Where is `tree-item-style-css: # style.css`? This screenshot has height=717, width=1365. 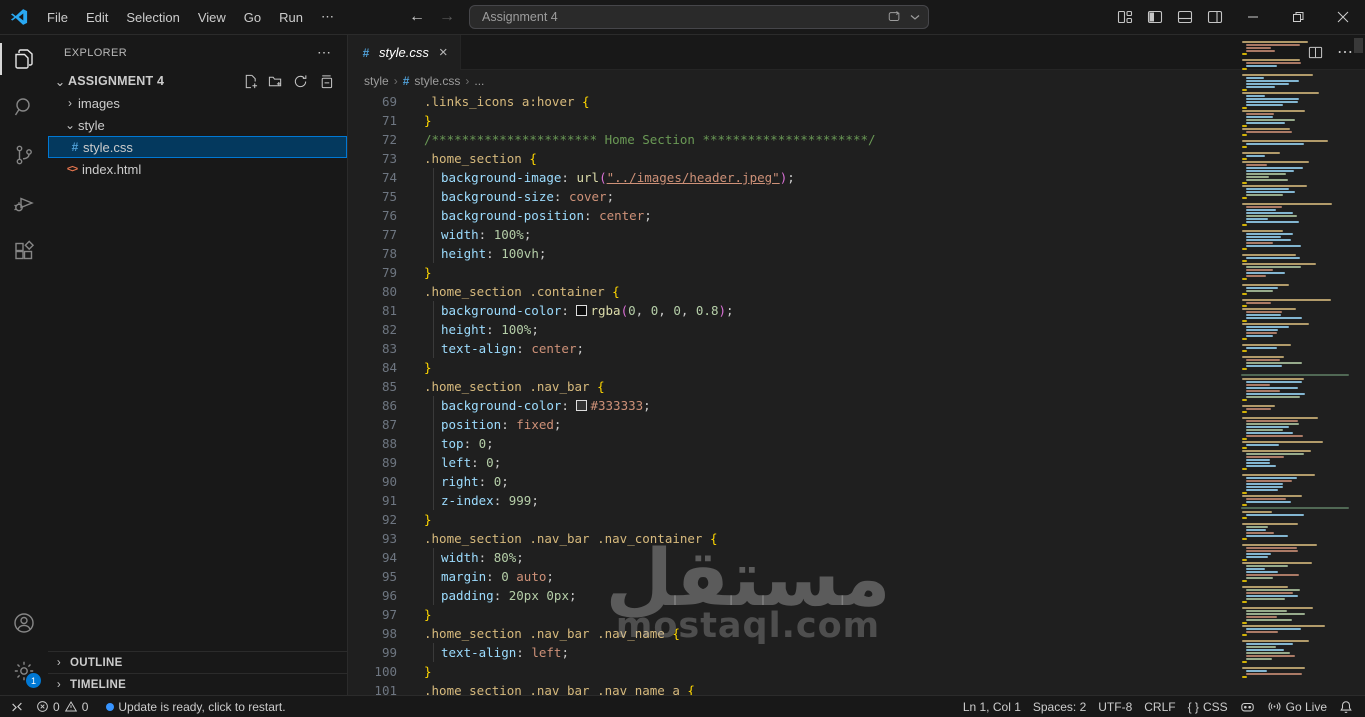
tree-item-style-css: # style.css is located at coordinates (197, 147).